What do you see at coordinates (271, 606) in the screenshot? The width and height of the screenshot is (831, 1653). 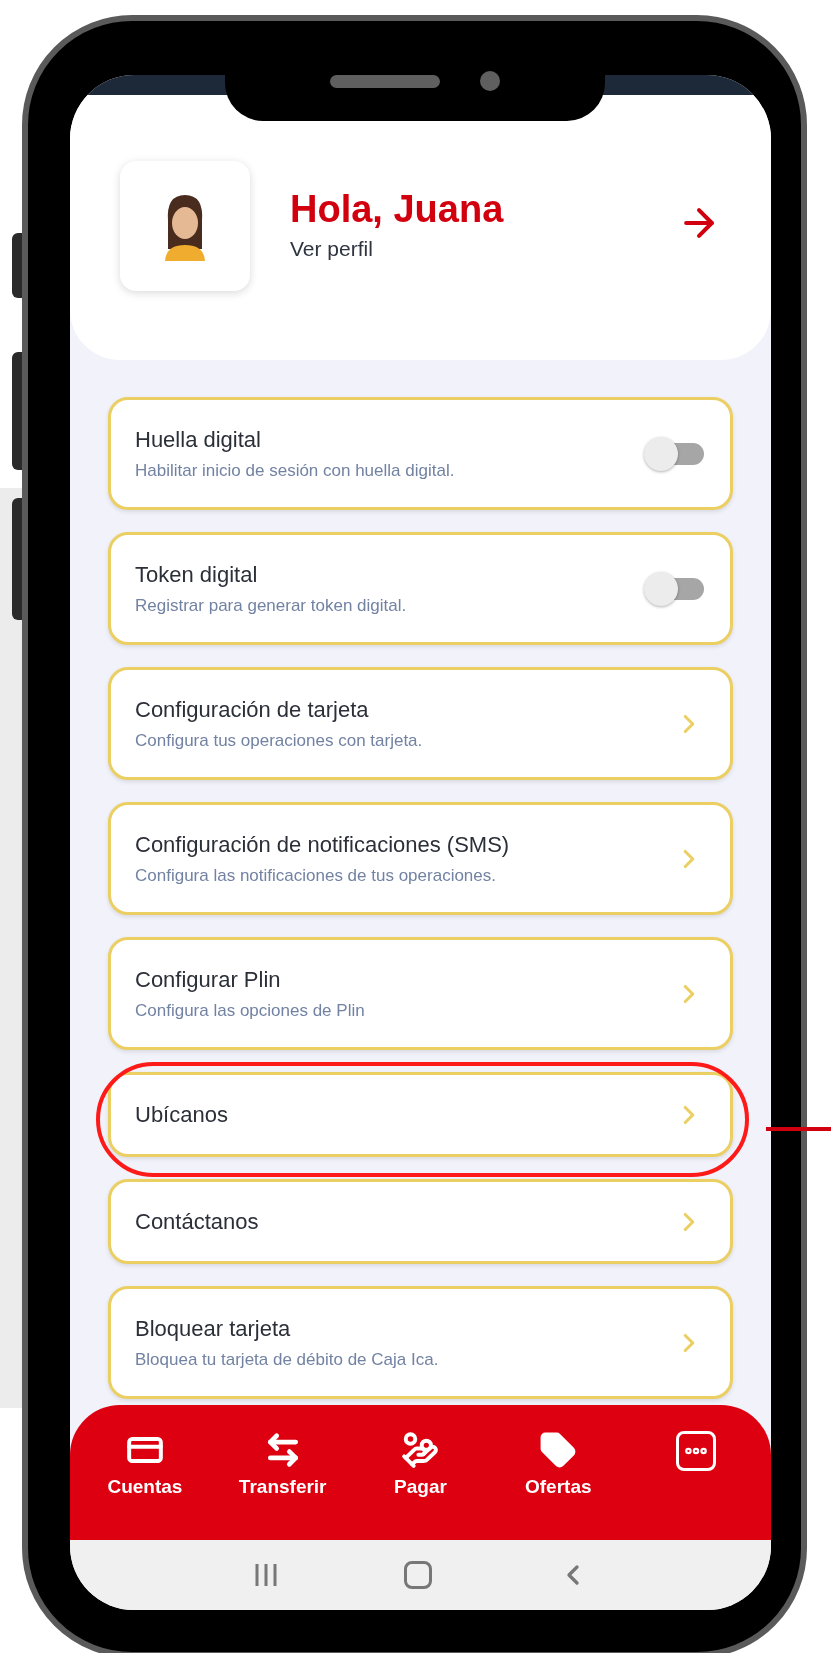 I see `setting-subtitle: Registrar para generar token digital.` at bounding box center [271, 606].